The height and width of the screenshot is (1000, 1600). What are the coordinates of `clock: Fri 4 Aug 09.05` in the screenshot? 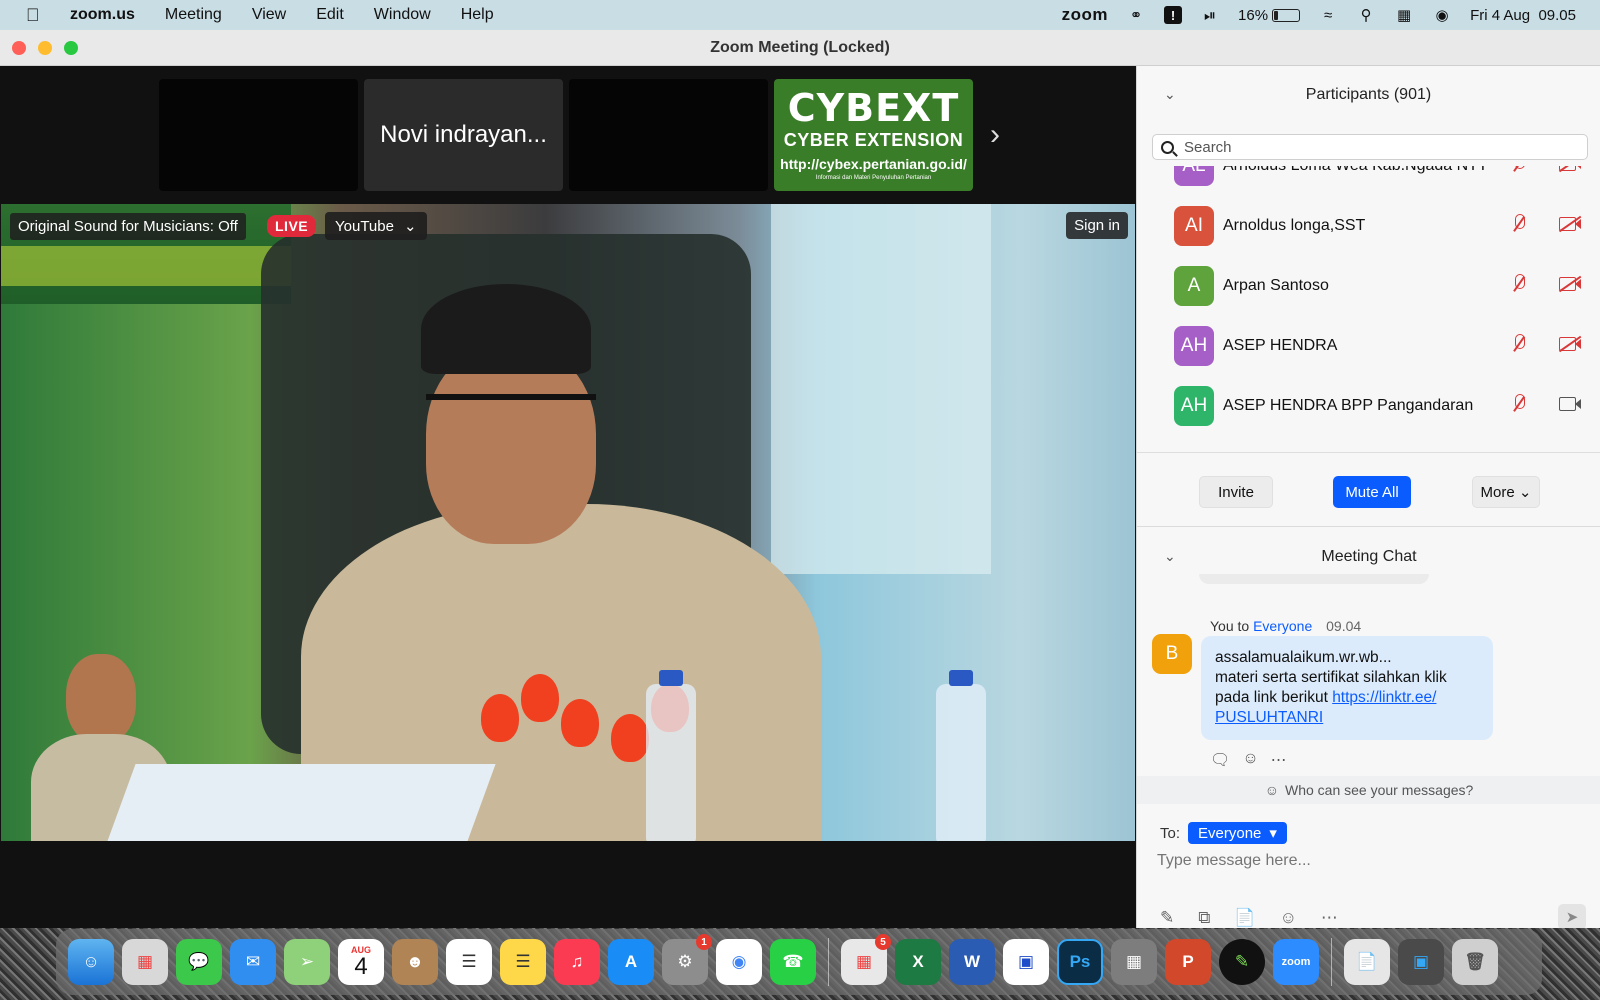 It's located at (1523, 15).